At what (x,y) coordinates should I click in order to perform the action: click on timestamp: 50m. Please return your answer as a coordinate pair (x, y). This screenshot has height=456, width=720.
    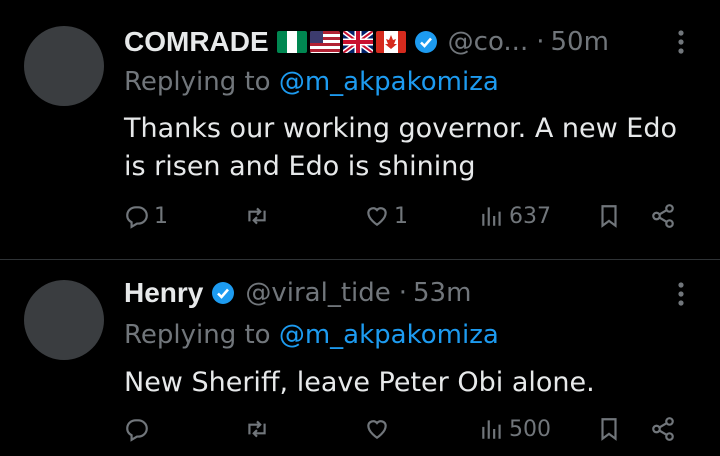
    Looking at the image, I should click on (579, 42).